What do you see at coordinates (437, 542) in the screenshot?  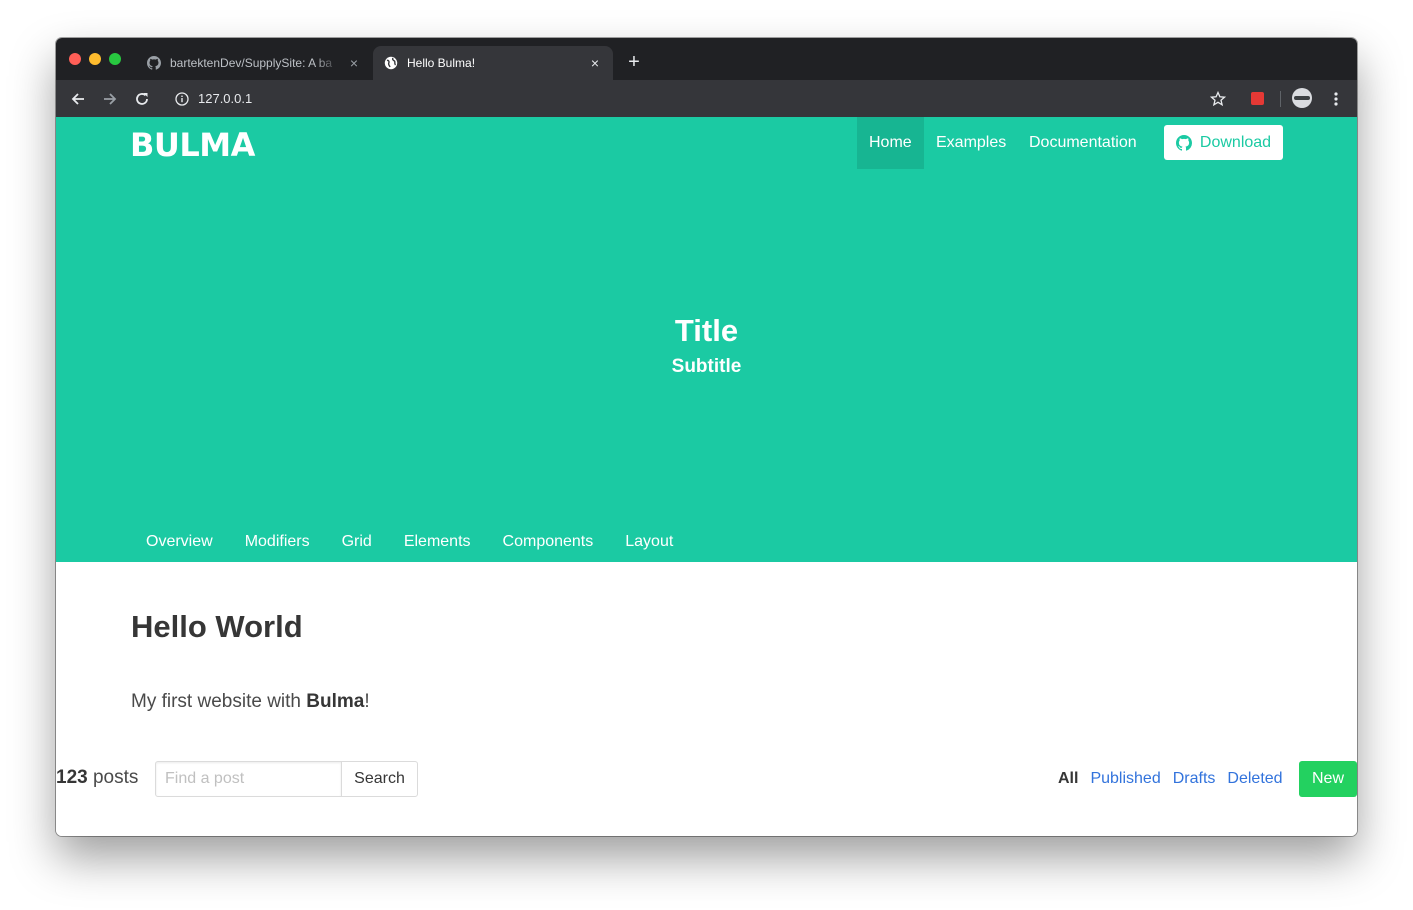 I see `hero-tab-elements: Elements` at bounding box center [437, 542].